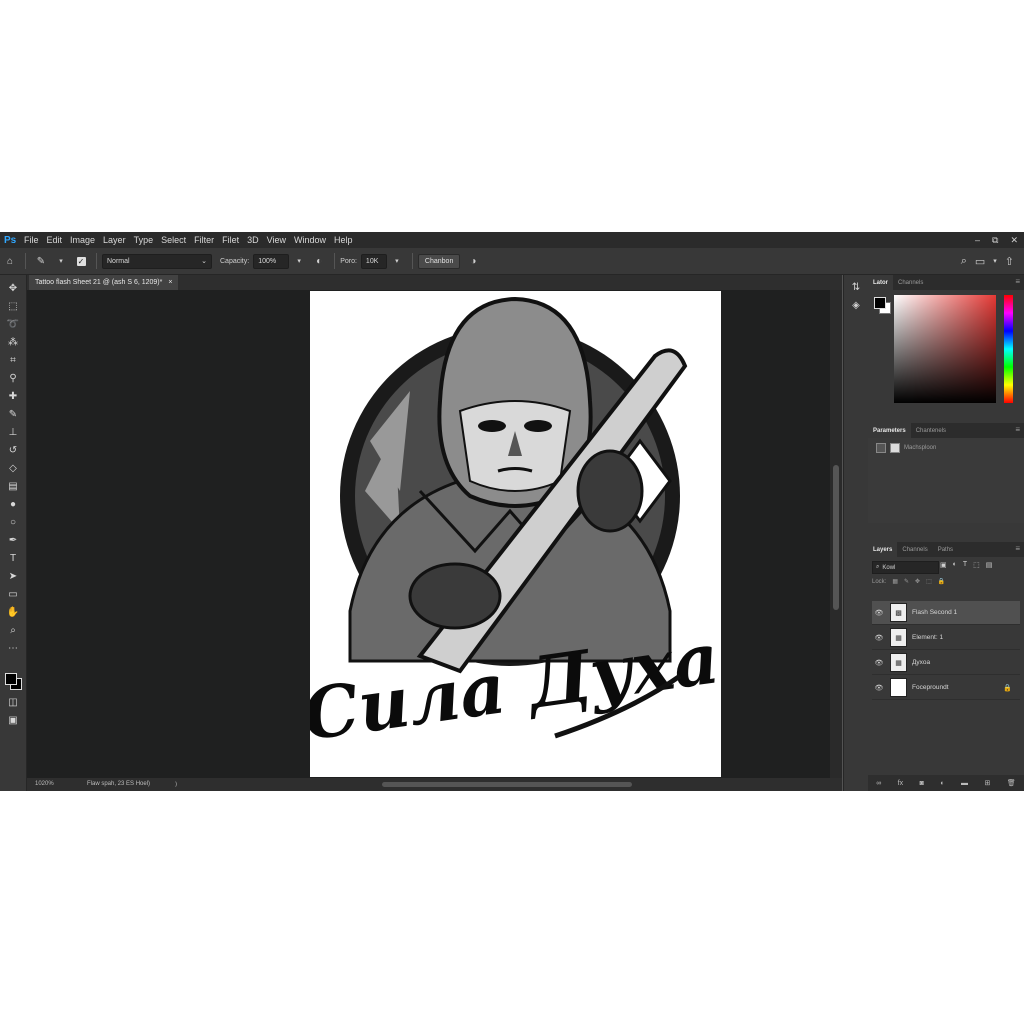  I want to click on search-icon: ⌕, so click(964, 261).